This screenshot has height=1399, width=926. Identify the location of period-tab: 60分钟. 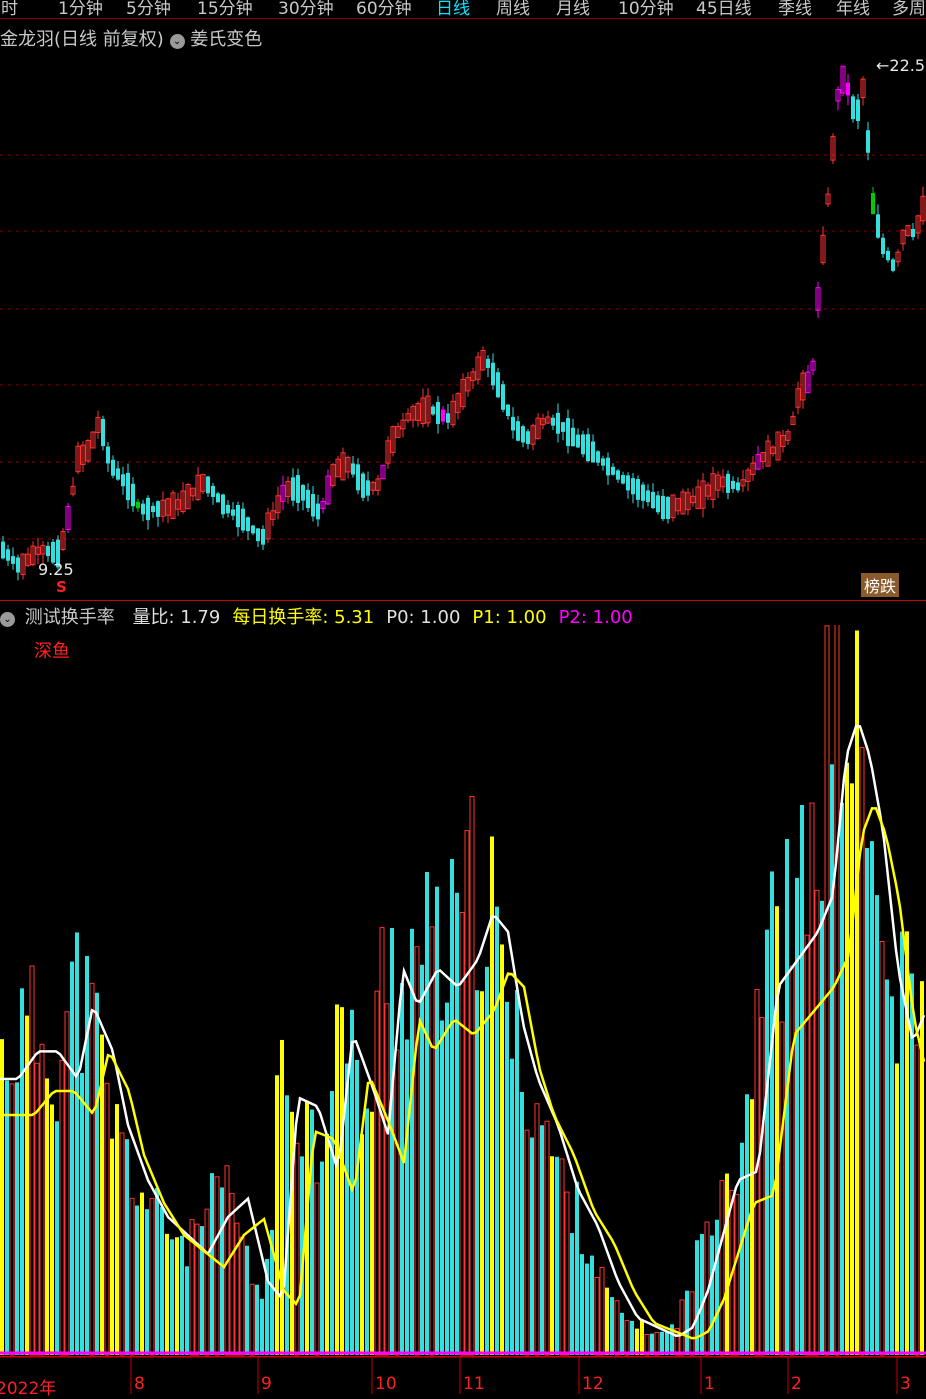
(384, 9).